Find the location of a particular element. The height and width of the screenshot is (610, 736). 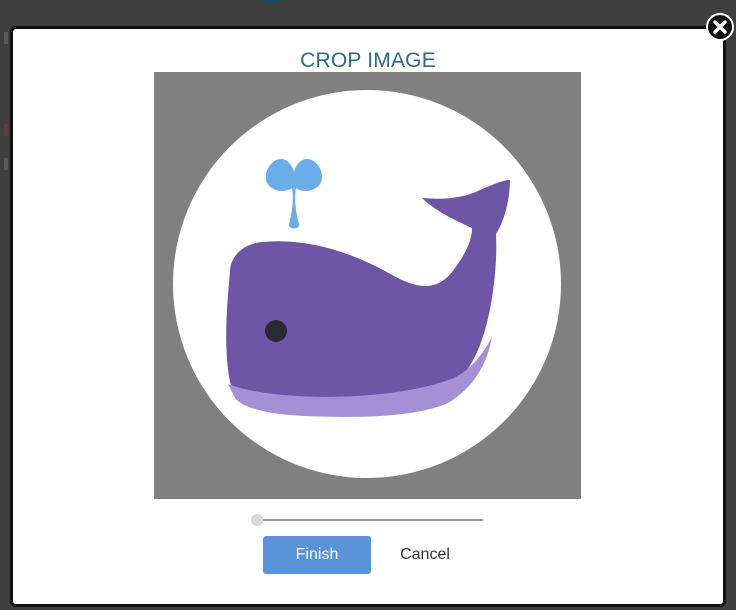

whale-eye is located at coordinates (276, 331).